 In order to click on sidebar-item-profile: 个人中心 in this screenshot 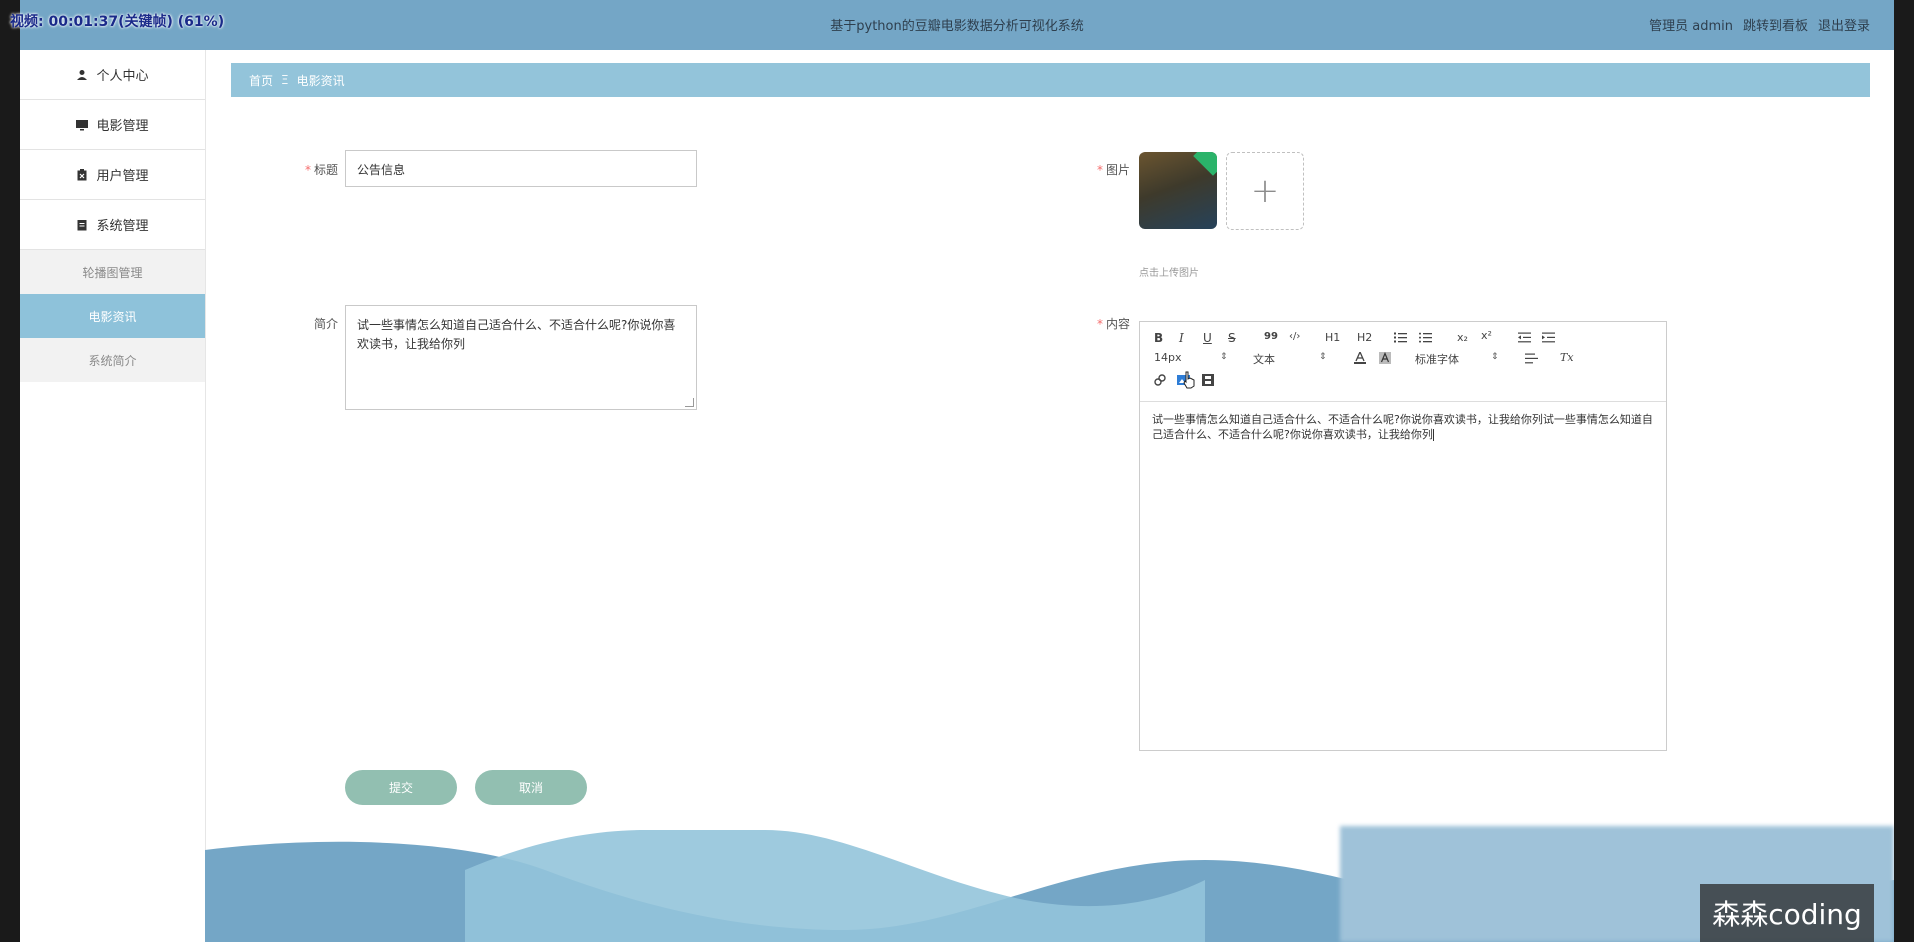, I will do `click(112, 75)`.